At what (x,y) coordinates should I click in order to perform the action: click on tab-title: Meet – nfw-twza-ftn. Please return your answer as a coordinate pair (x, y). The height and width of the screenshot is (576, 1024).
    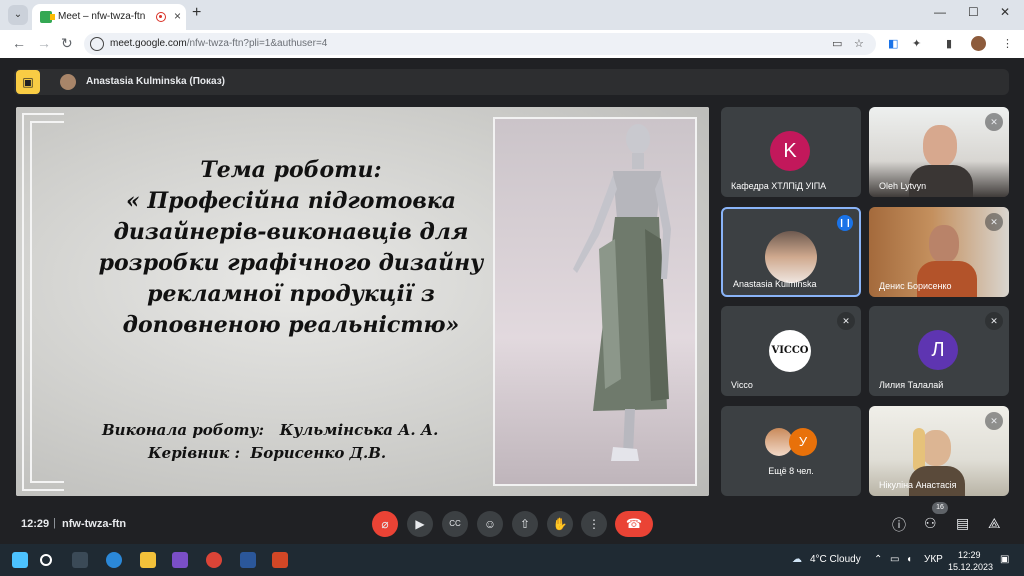
    Looking at the image, I should click on (102, 16).